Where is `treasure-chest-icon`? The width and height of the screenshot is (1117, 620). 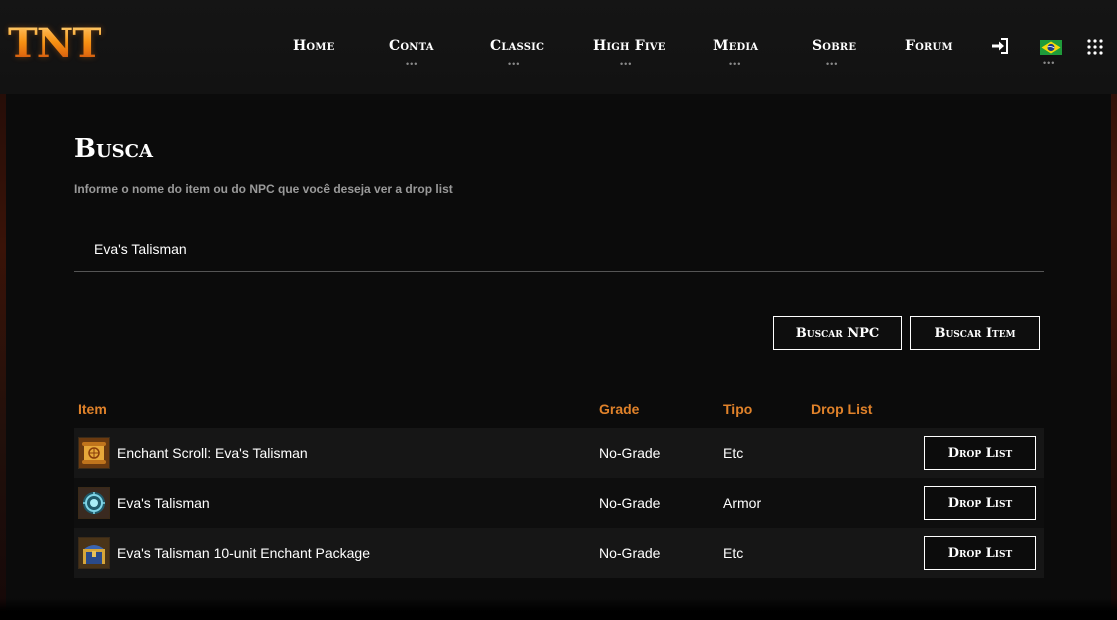
treasure-chest-icon is located at coordinates (94, 553).